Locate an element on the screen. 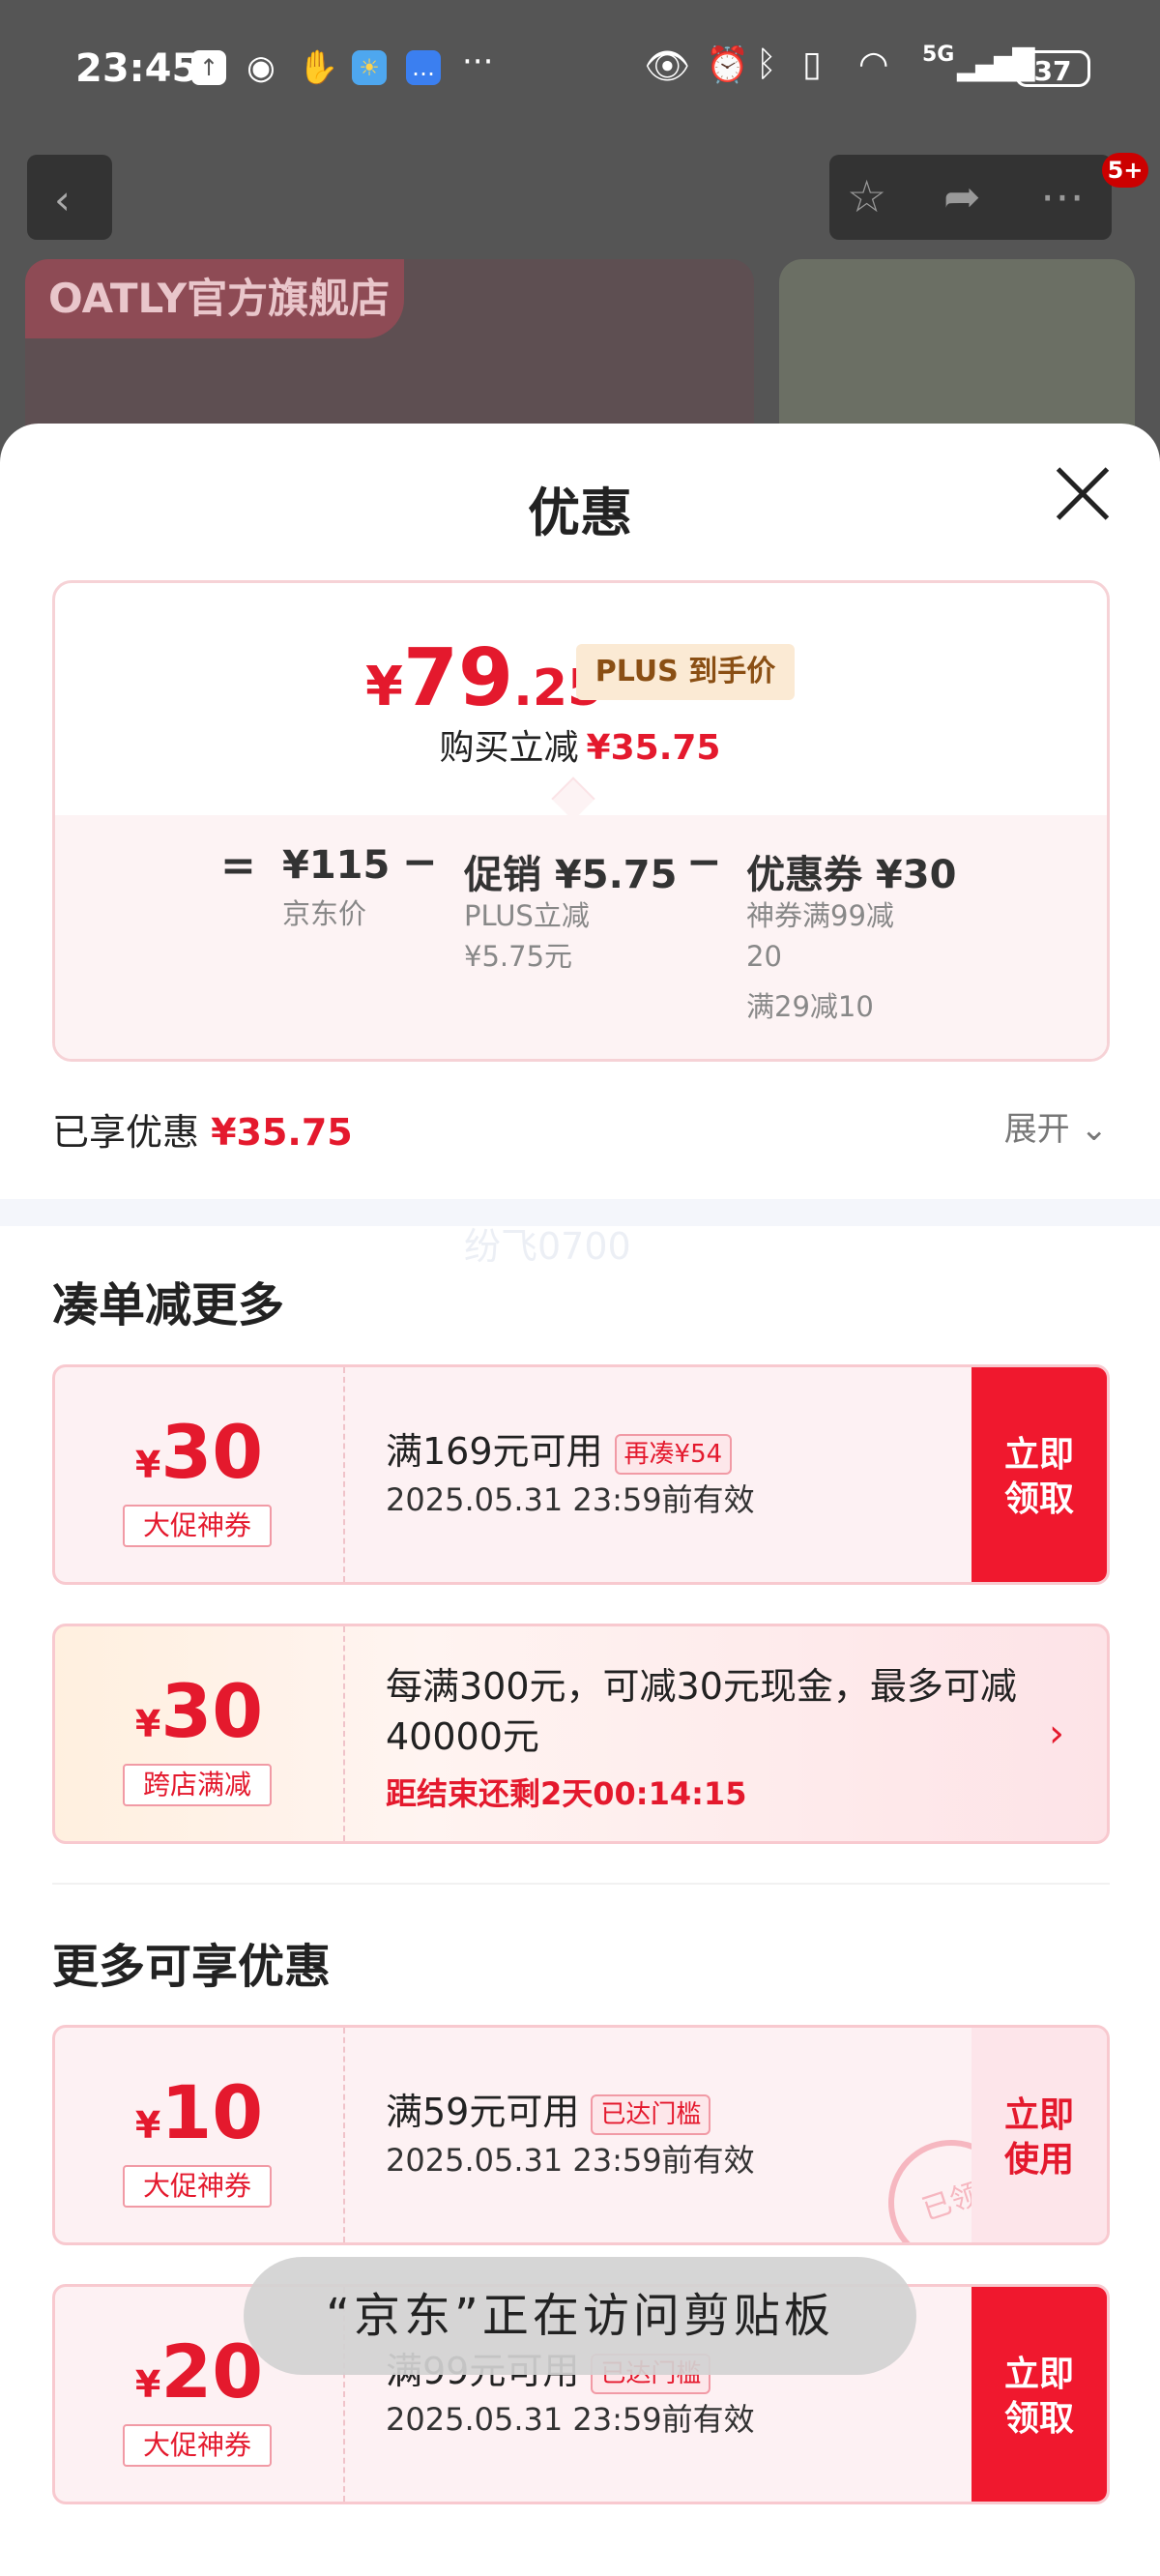 This screenshot has height=2576, width=1160. section-title-more-savings: 凑单减更多 is located at coordinates (169, 1305).